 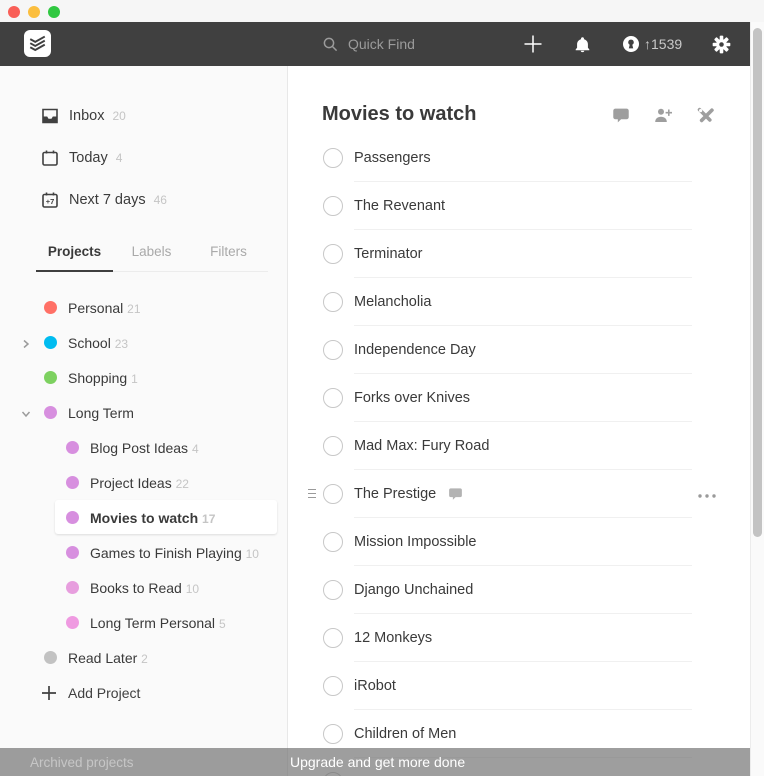 What do you see at coordinates (103, 657) in the screenshot?
I see `project-name: Read Later` at bounding box center [103, 657].